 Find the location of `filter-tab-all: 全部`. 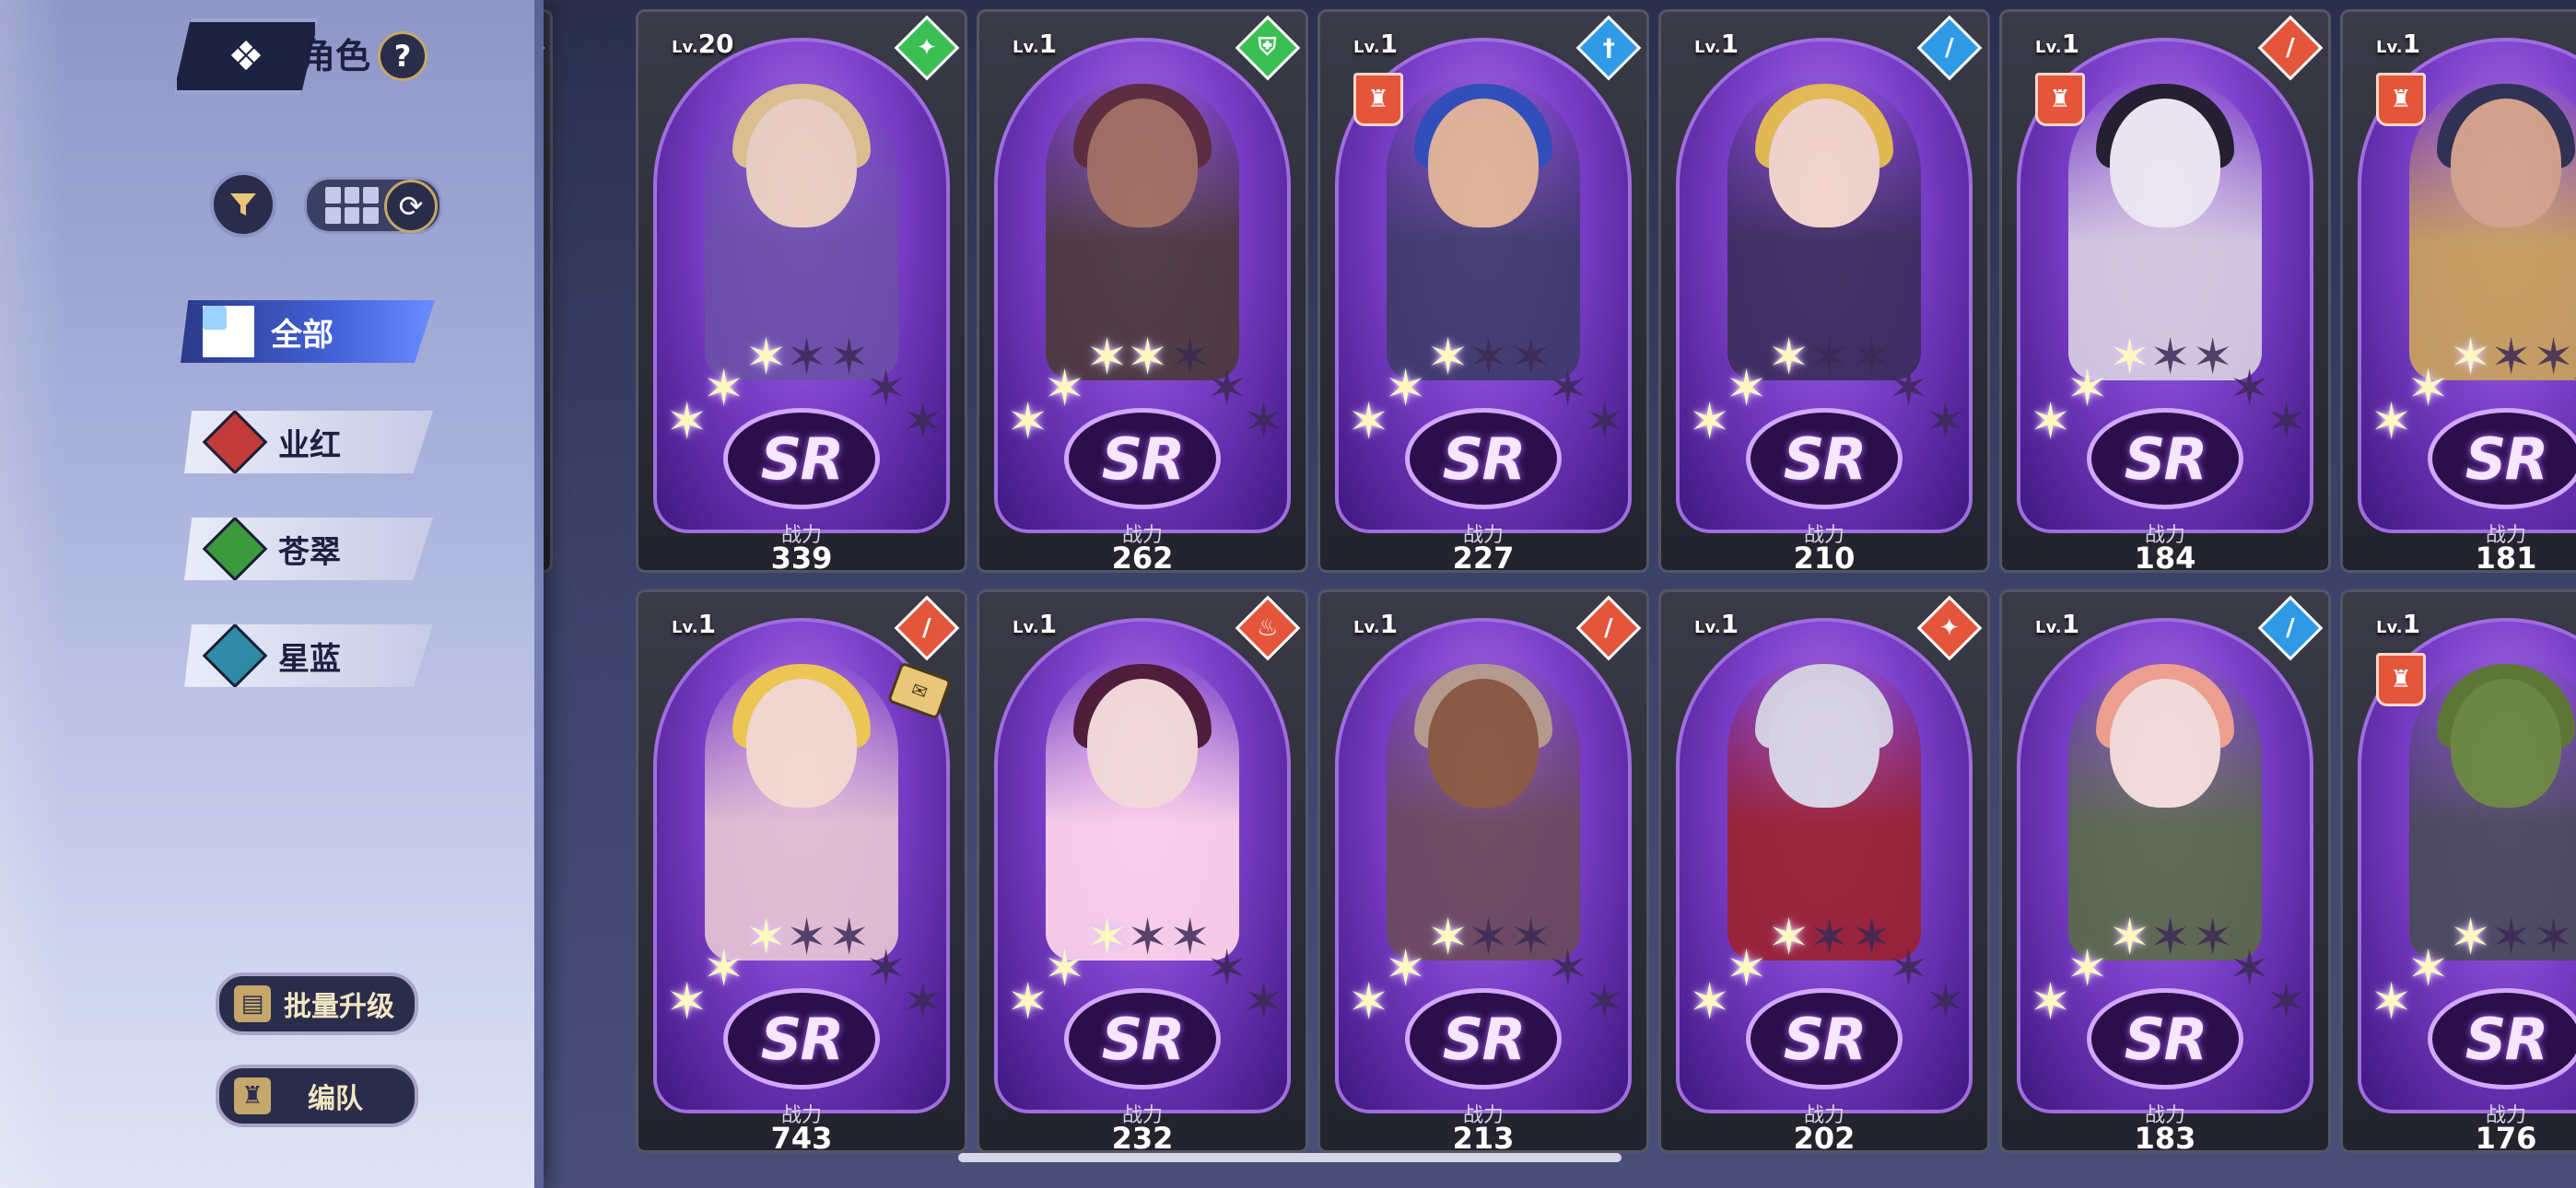

filter-tab-all: 全部 is located at coordinates (308, 331).